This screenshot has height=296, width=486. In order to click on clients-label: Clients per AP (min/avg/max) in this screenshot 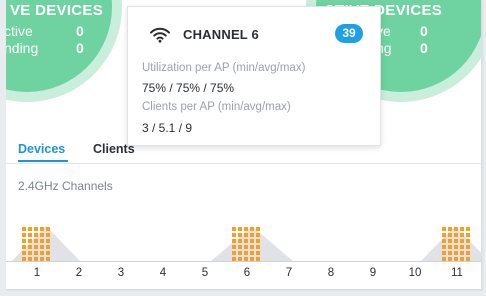, I will do `click(216, 107)`.